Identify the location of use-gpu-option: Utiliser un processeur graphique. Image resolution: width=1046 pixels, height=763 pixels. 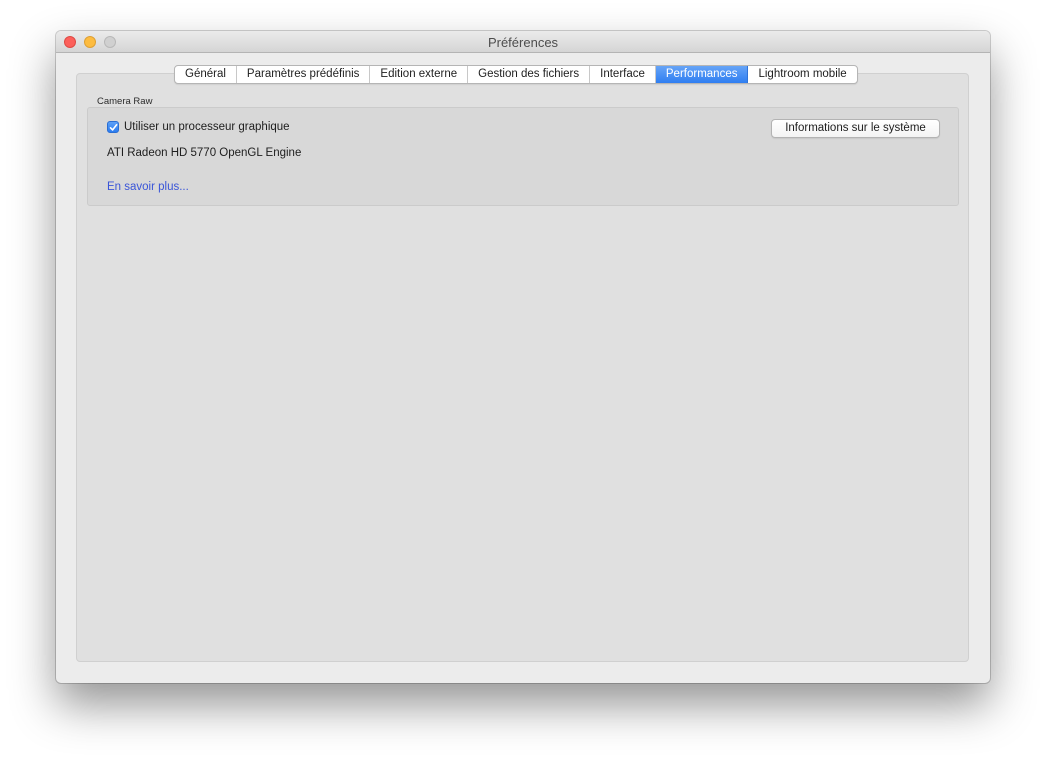
(198, 127).